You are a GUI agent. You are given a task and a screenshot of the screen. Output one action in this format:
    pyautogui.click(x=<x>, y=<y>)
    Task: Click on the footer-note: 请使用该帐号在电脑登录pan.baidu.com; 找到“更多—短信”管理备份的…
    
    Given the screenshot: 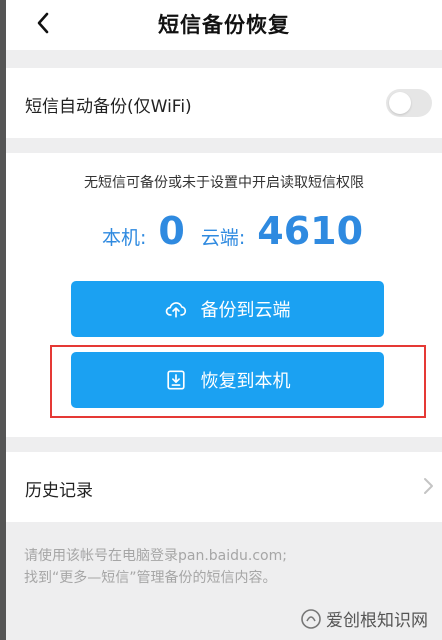 What is the action you would take?
    pyautogui.click(x=224, y=567)
    